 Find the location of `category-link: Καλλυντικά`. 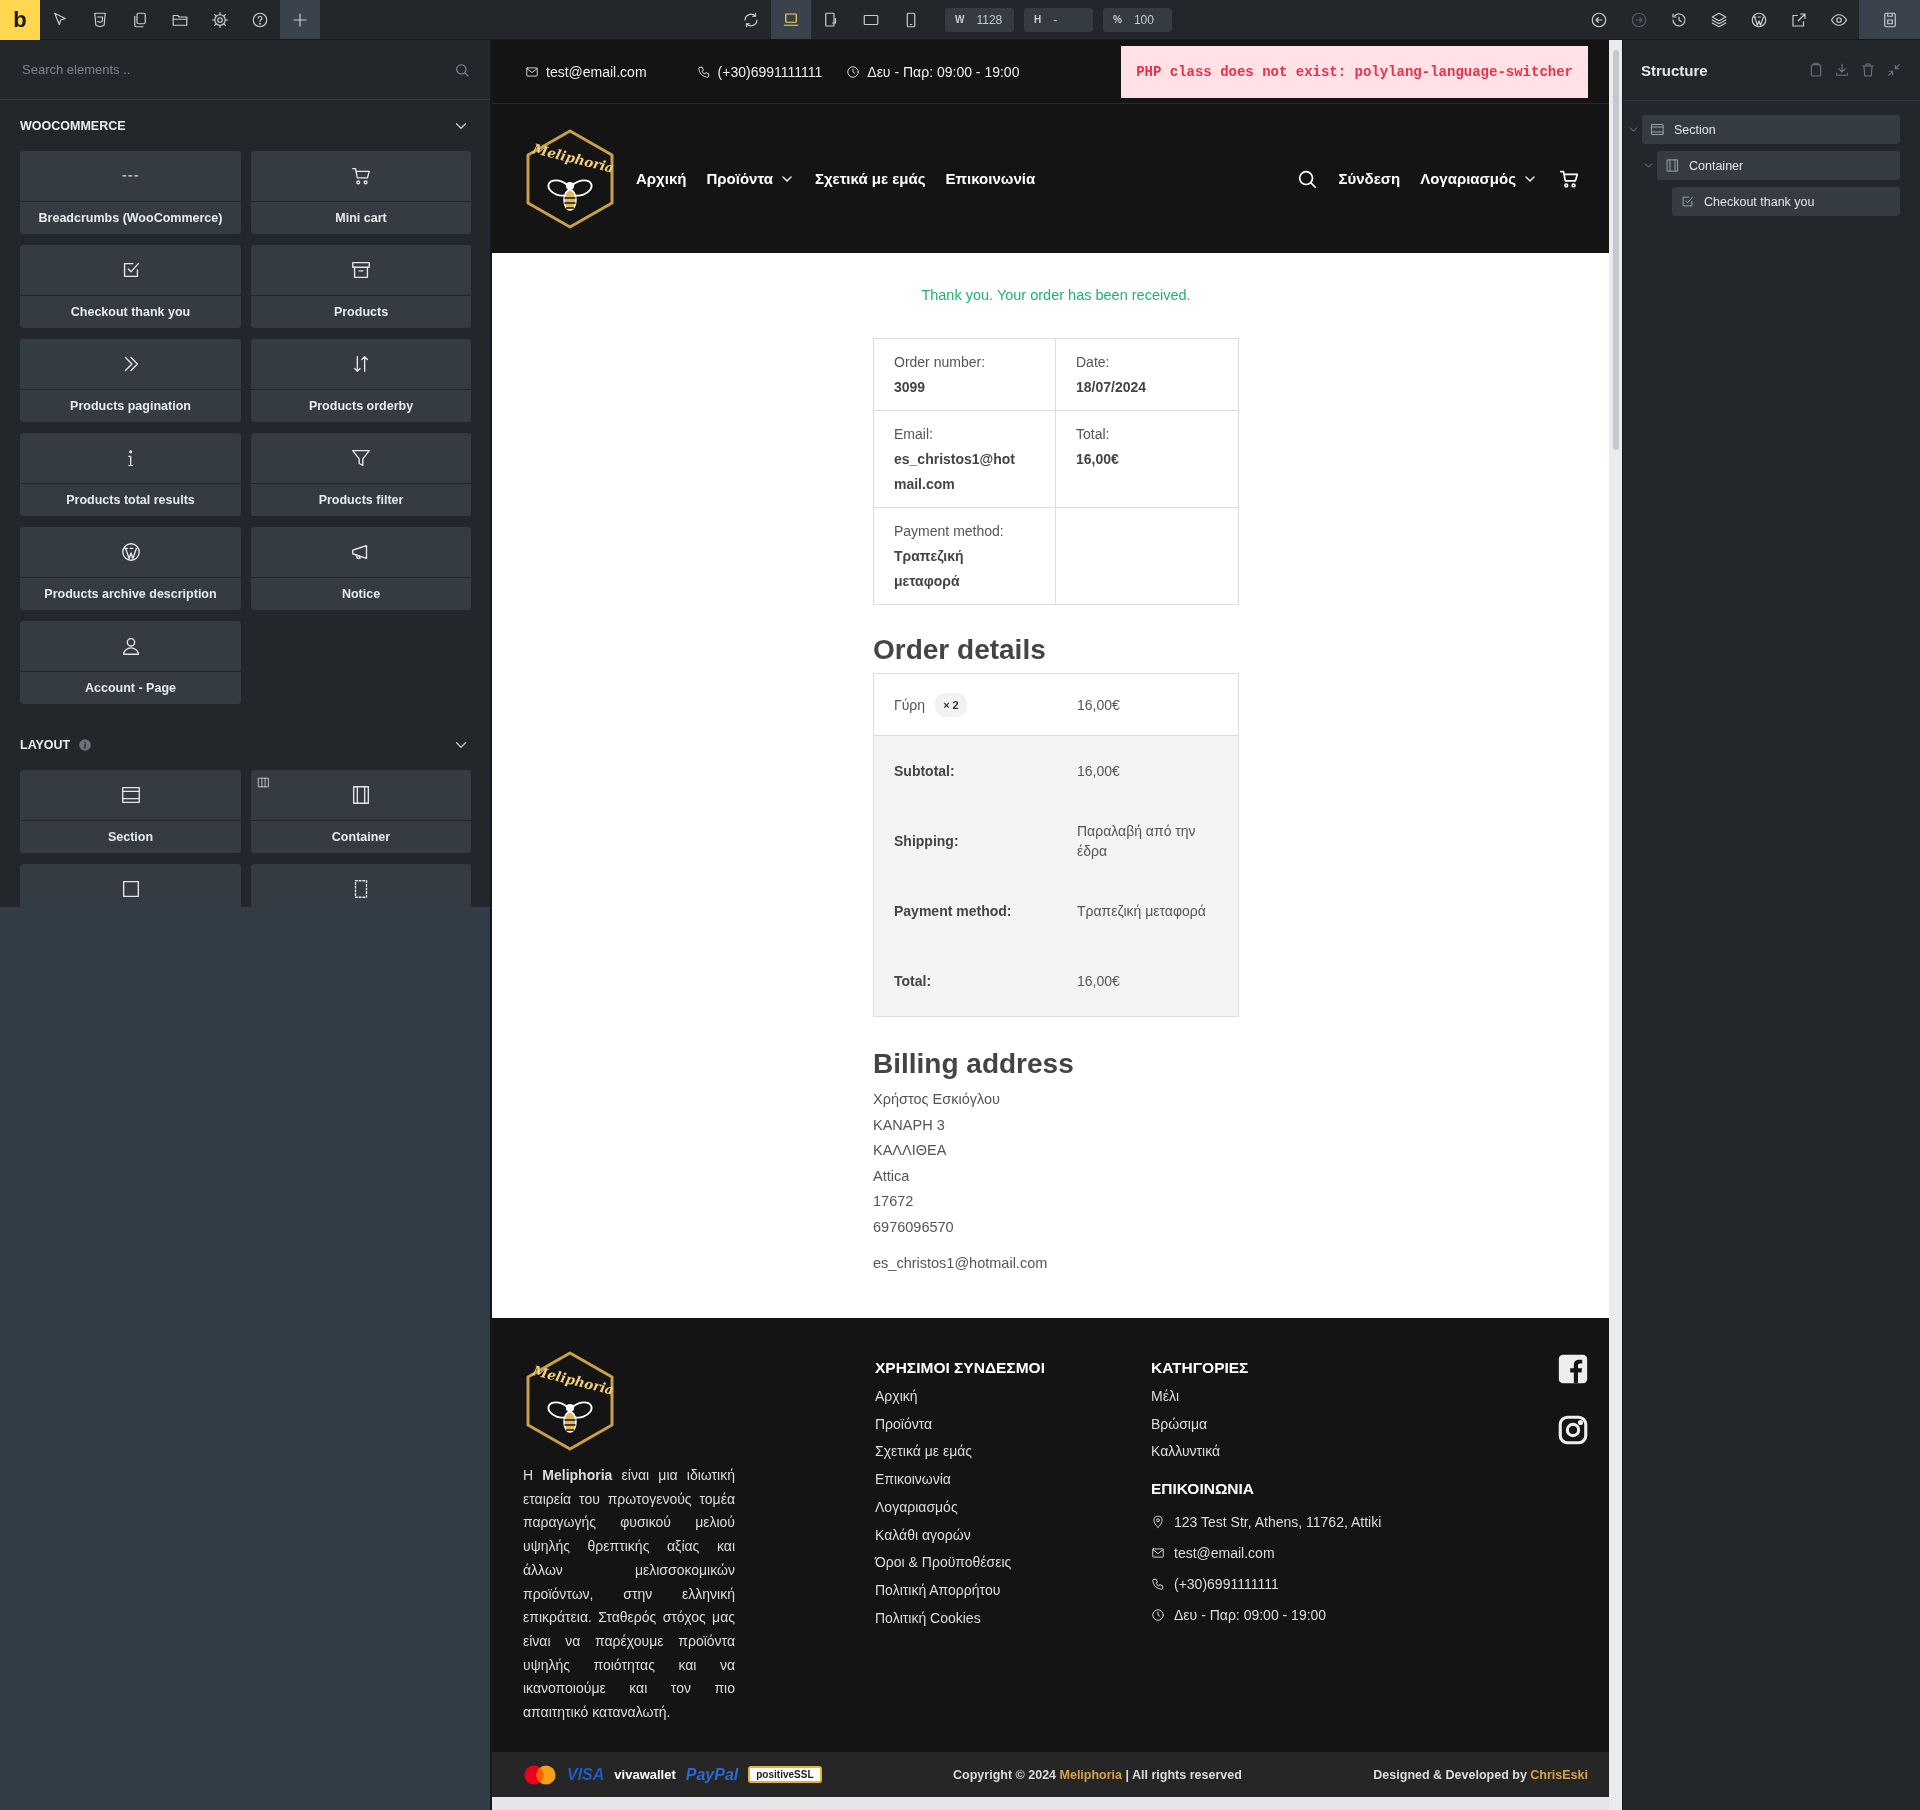

category-link: Καλλυντικά is located at coordinates (1353, 1452).